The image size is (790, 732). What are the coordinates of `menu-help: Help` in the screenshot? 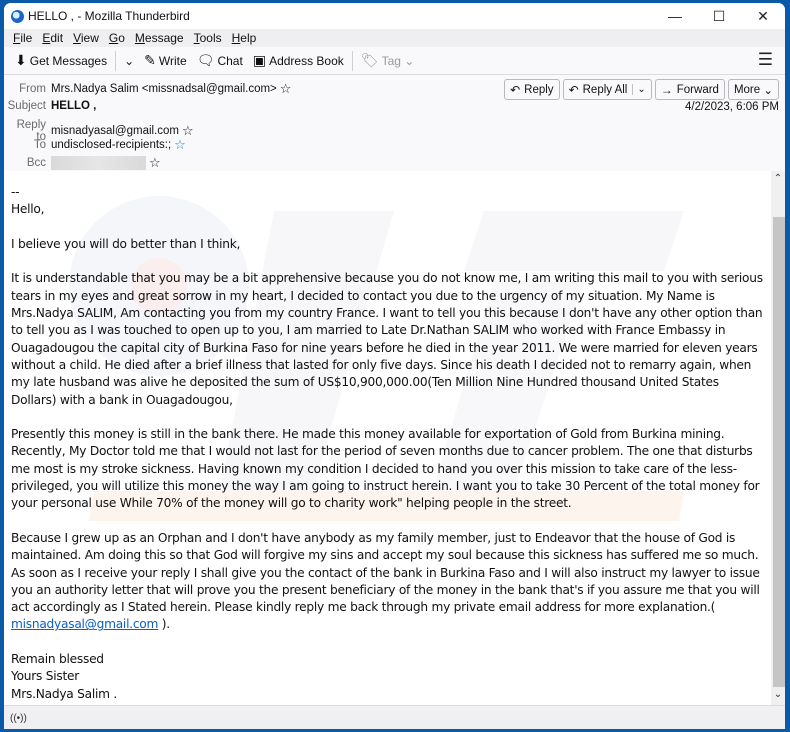 It's located at (244, 38).